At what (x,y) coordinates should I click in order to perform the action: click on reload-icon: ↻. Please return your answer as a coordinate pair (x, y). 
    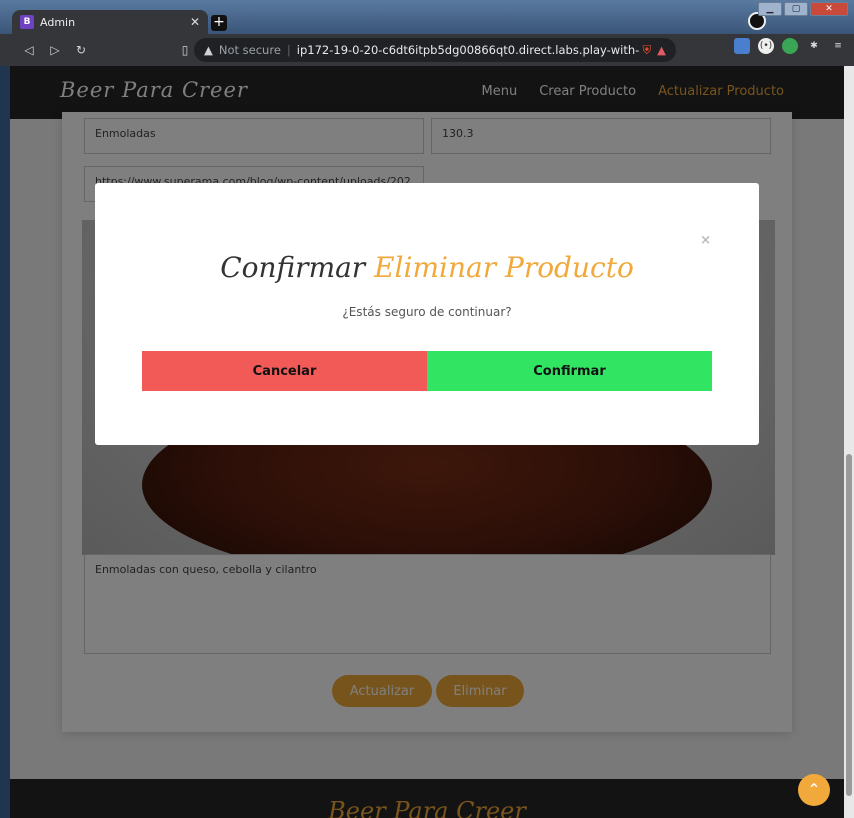
    Looking at the image, I should click on (81, 50).